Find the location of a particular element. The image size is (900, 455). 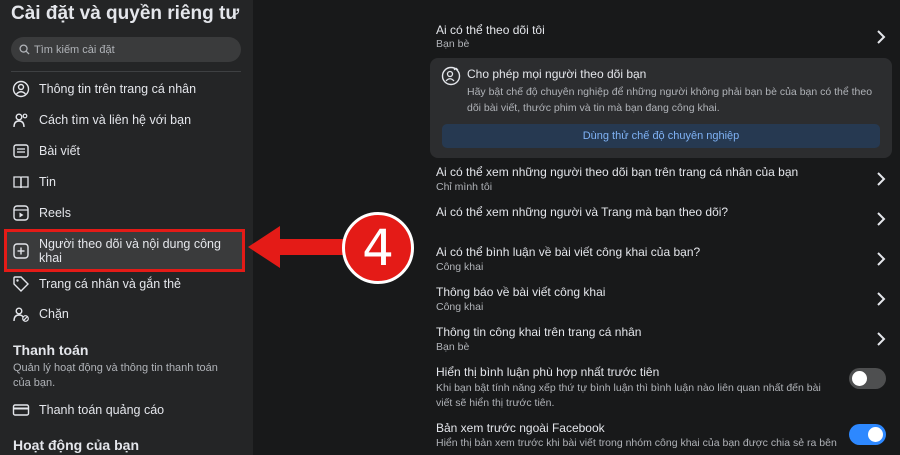

sidebar-item-label: Bài viết is located at coordinates (59, 151).